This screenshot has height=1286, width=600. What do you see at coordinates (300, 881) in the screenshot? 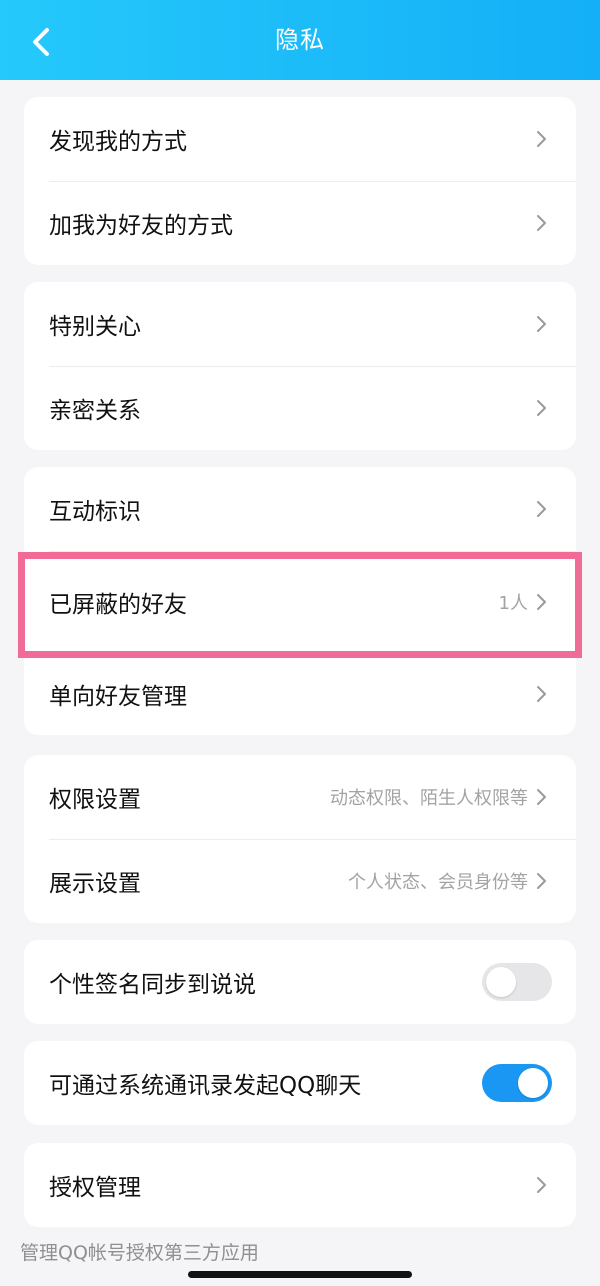
I see `row-display-settings: 展示设置 个人状态、会员身份等` at bounding box center [300, 881].